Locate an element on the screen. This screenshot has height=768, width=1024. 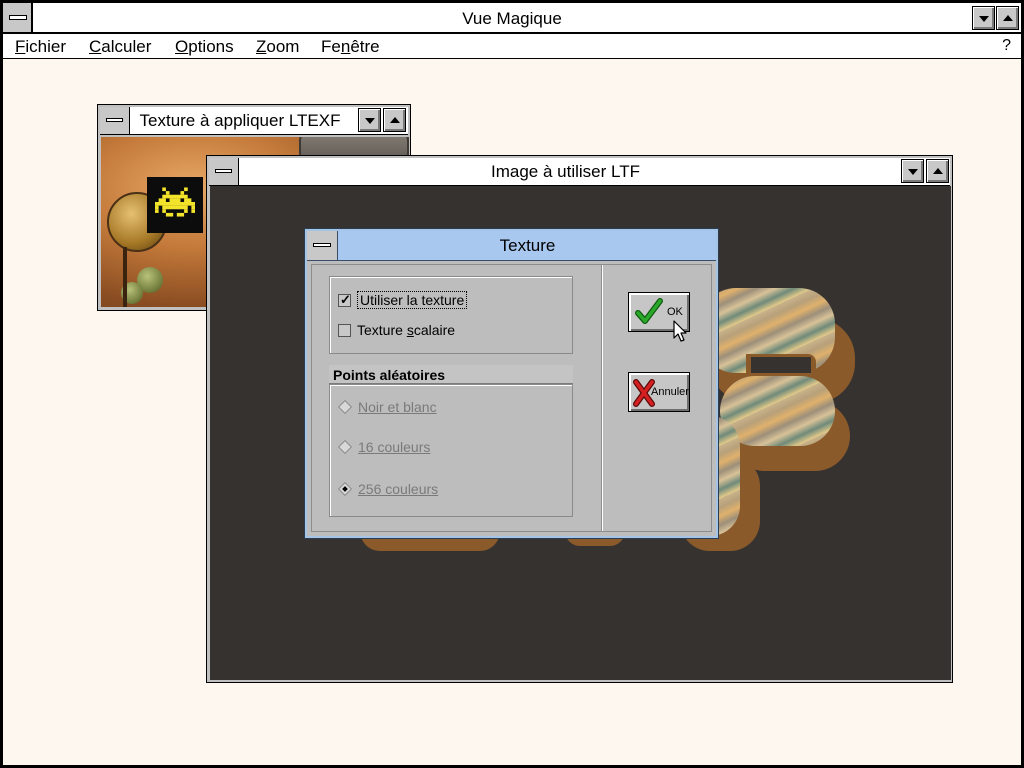
dialog-title-bar: Texture is located at coordinates (511, 246).